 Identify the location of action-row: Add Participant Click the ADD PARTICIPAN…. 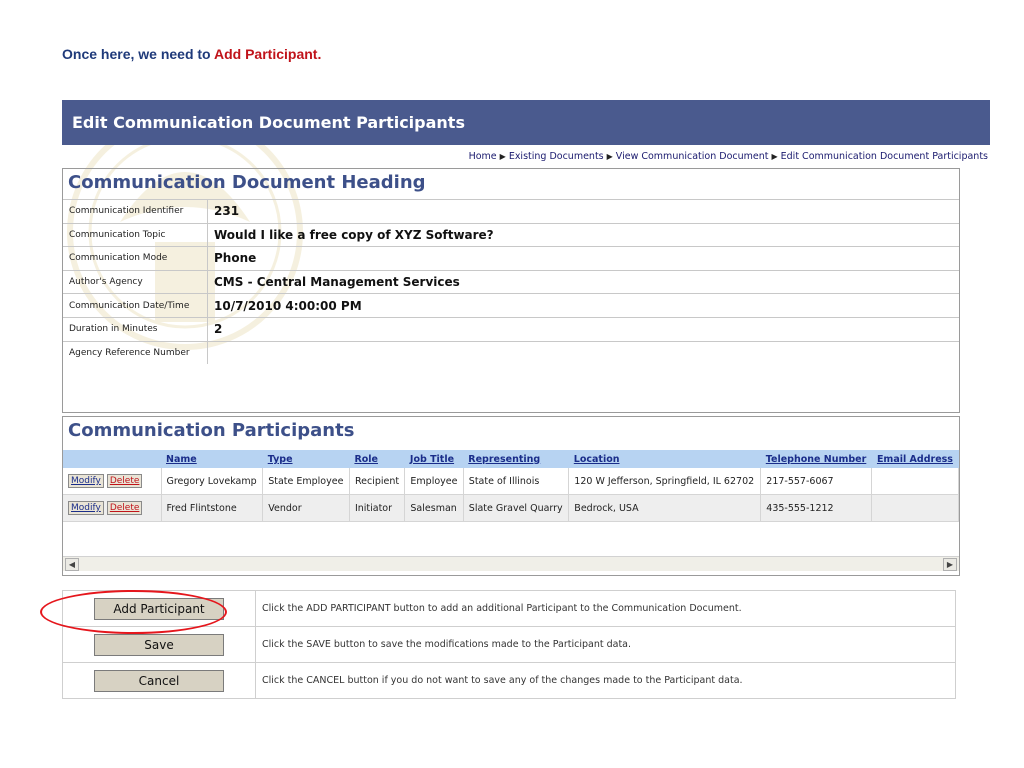
(509, 608).